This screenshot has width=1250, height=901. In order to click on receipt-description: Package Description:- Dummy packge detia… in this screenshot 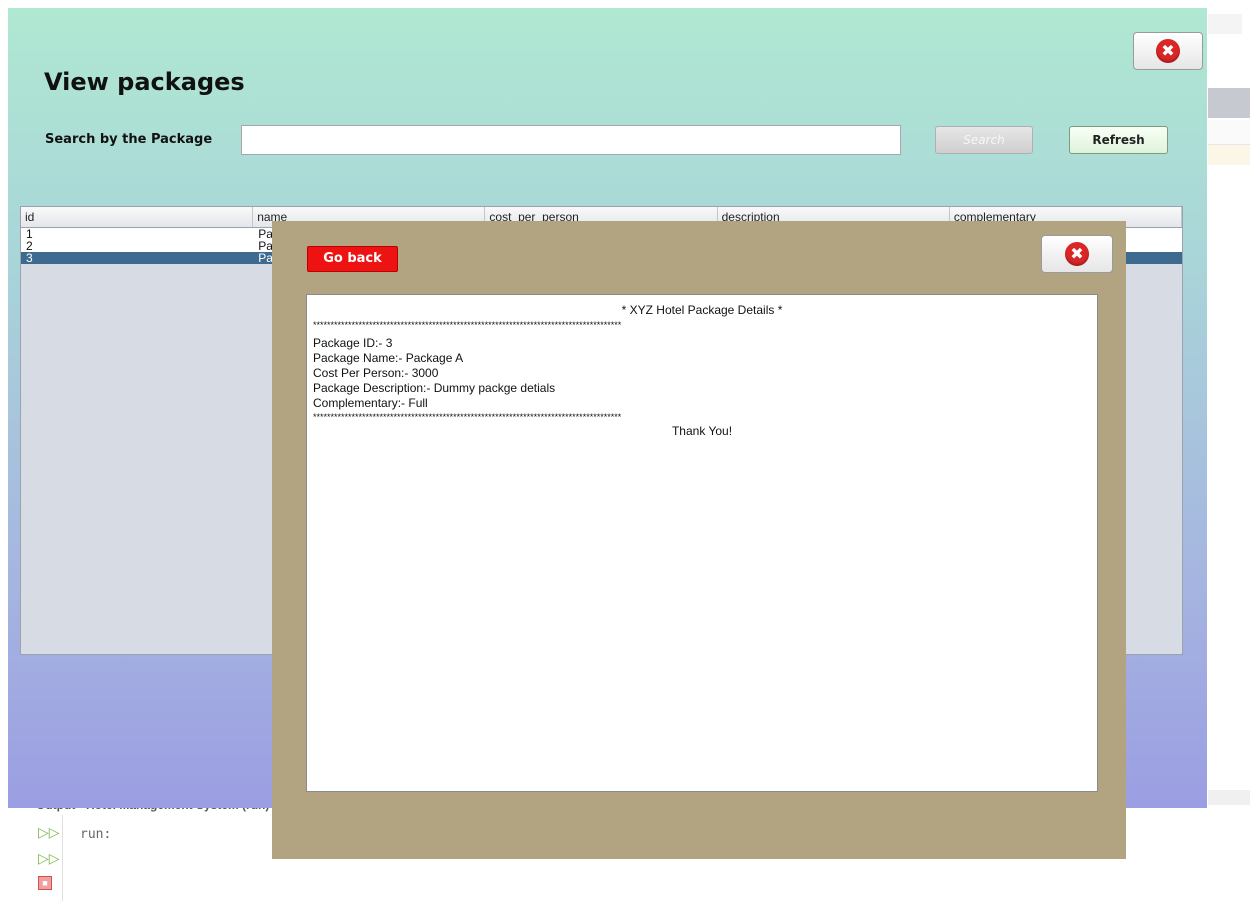, I will do `click(434, 388)`.